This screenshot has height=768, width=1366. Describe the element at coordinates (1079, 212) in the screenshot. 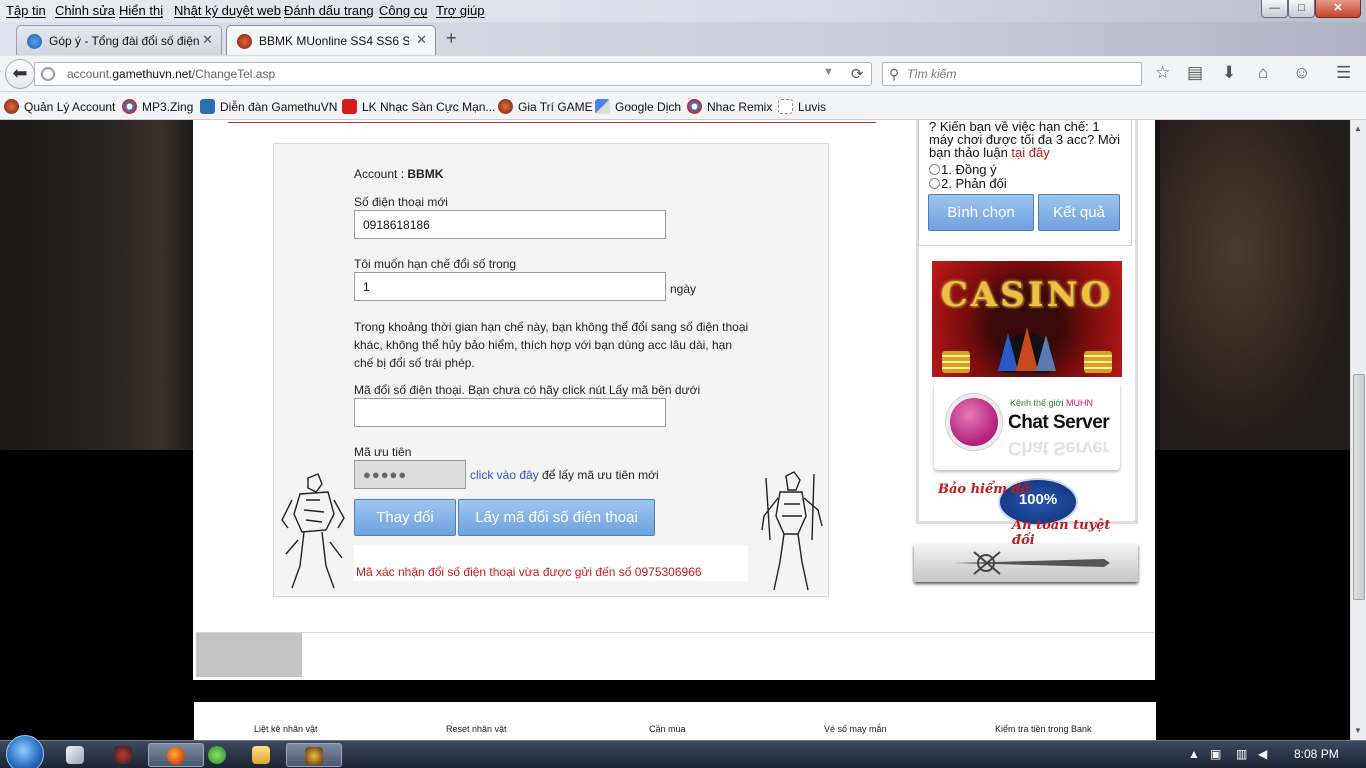

I see `result-button: Kết quả` at that location.